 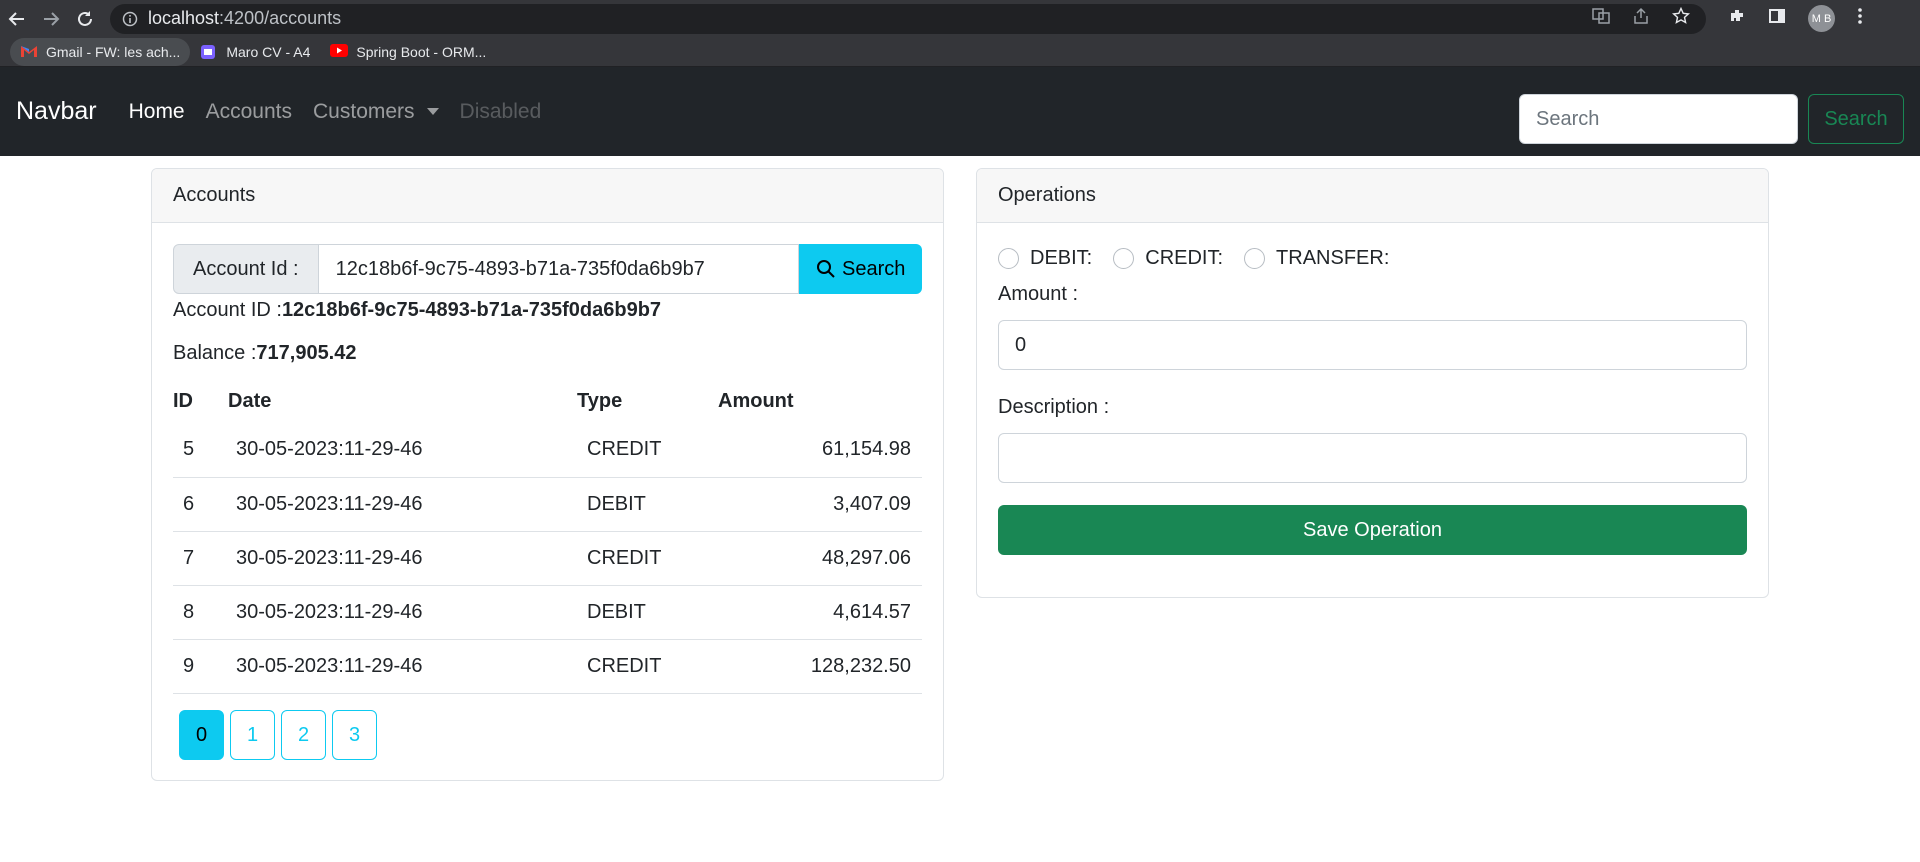 I want to click on balance-label: Balance :, so click(x=215, y=353).